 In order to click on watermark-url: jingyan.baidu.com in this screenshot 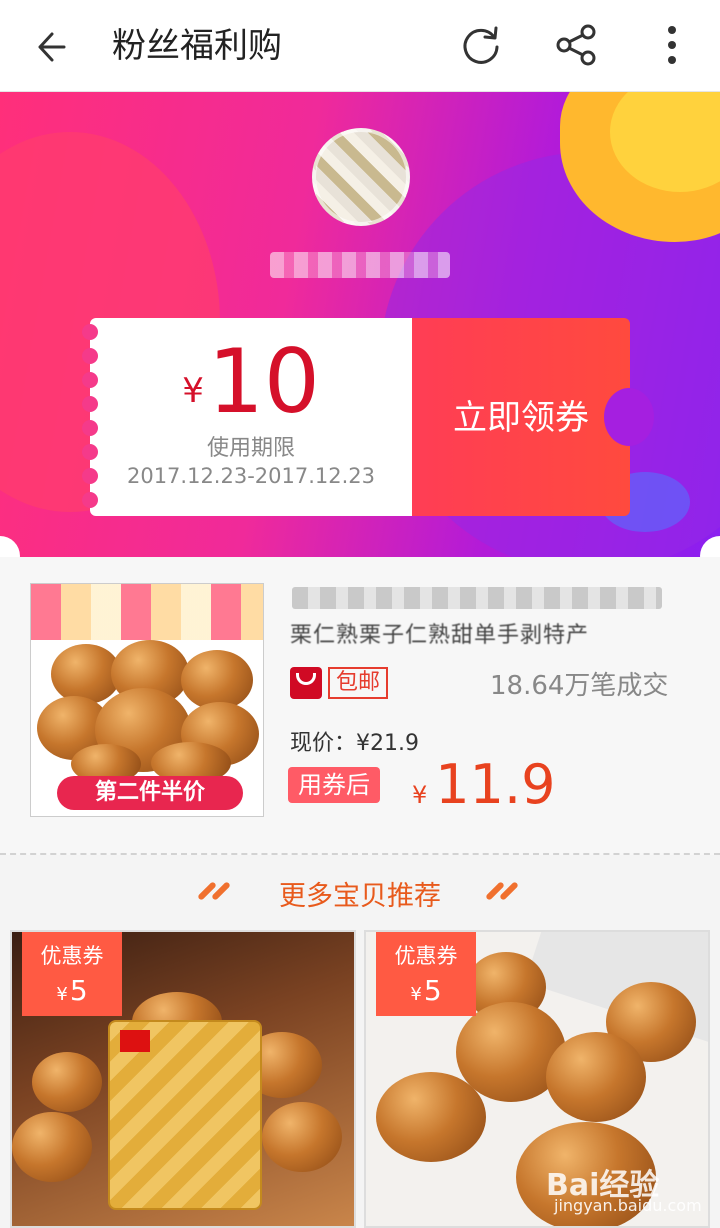, I will do `click(628, 1205)`.